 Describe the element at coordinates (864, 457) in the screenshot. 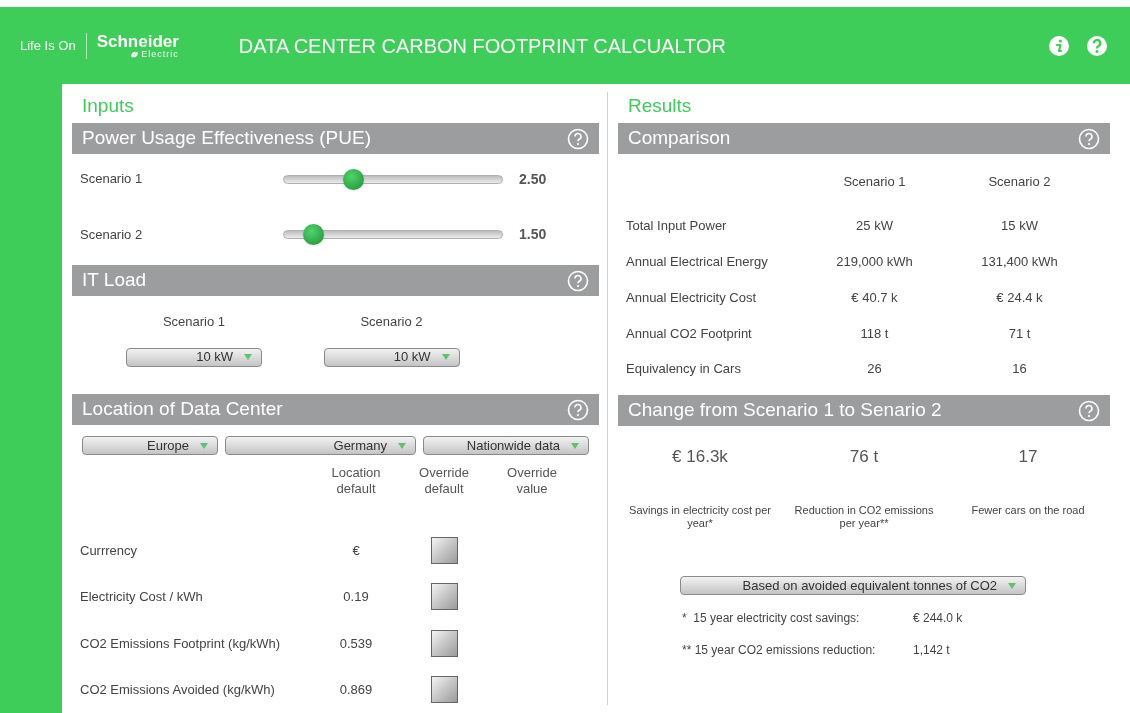

I see `metric-value: 76 t` at that location.